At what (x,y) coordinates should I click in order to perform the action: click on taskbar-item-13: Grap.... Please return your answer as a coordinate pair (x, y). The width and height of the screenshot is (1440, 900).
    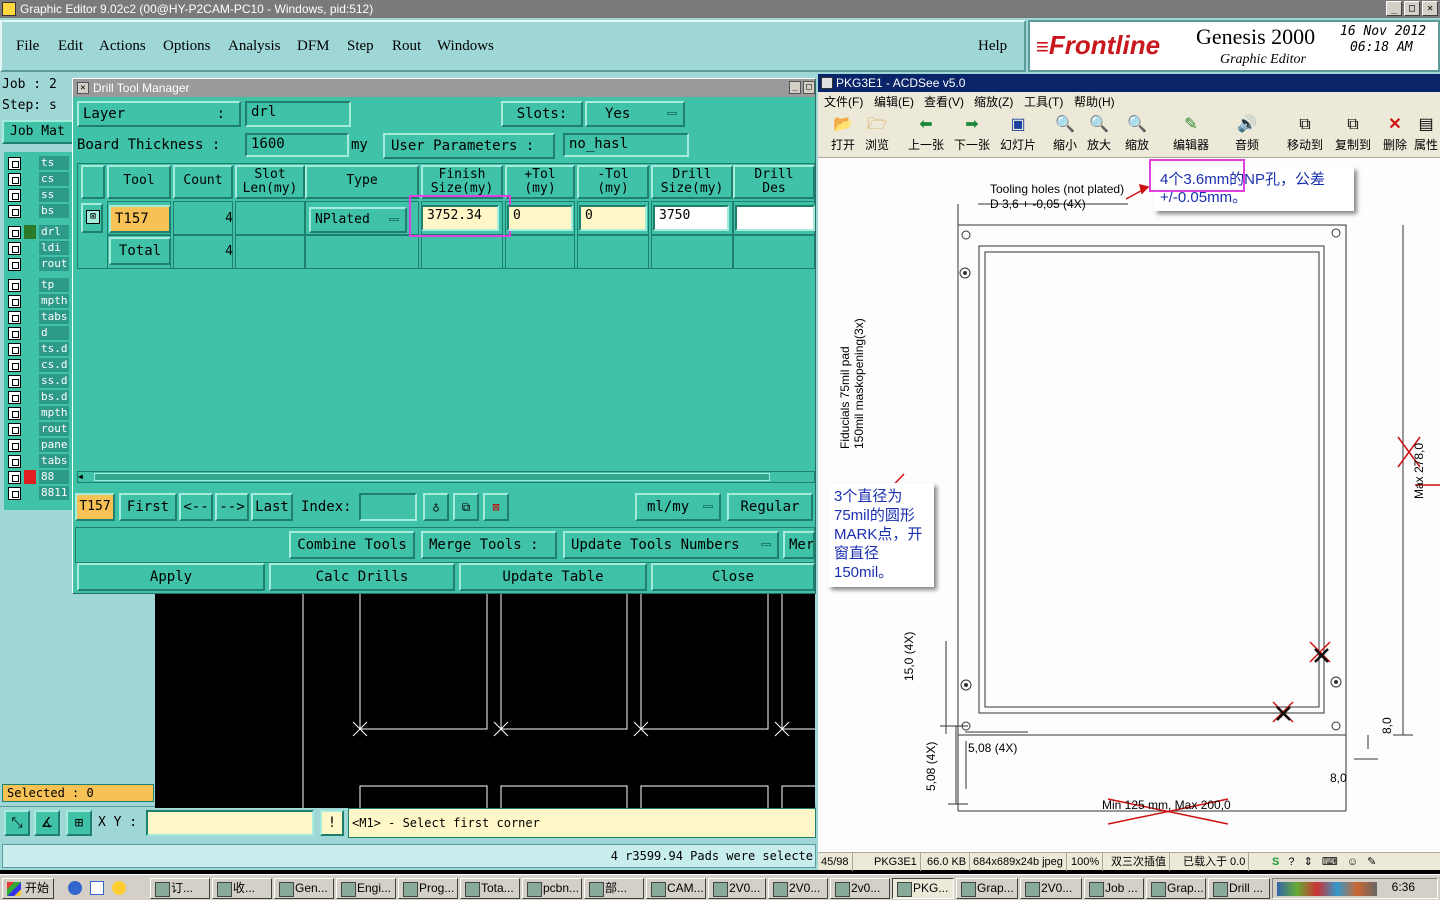
    Looking at the image, I should click on (987, 888).